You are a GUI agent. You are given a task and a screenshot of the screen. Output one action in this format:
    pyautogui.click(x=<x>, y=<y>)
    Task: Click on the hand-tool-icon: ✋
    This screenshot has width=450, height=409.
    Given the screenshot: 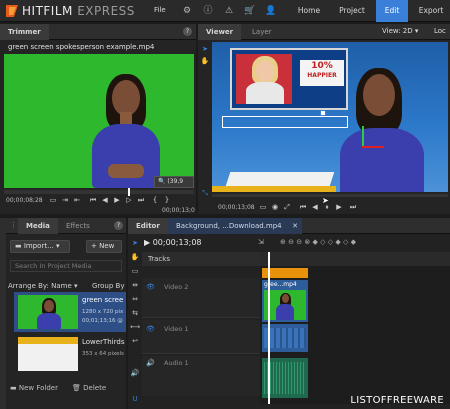 What is the action you would take?
    pyautogui.click(x=205, y=61)
    